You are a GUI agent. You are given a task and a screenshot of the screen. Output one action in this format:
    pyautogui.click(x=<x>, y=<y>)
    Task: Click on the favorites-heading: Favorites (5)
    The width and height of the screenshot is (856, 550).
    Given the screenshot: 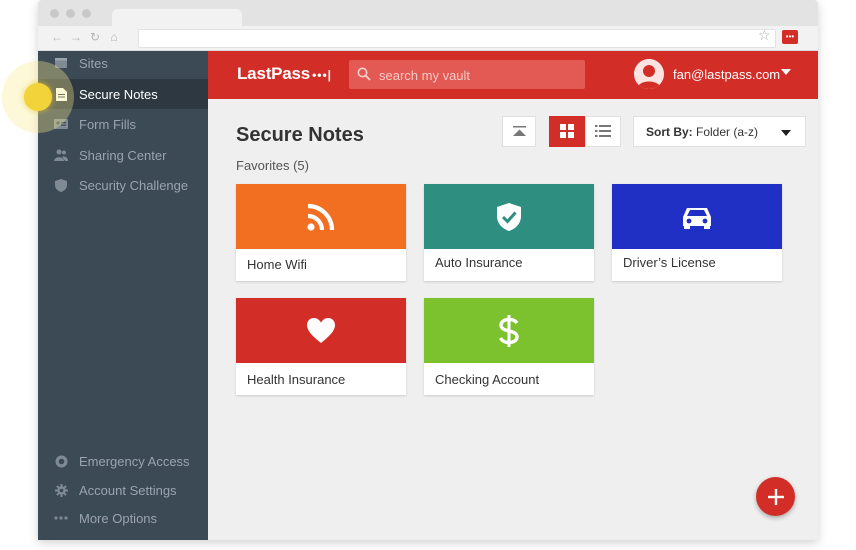 What is the action you would take?
    pyautogui.click(x=272, y=165)
    